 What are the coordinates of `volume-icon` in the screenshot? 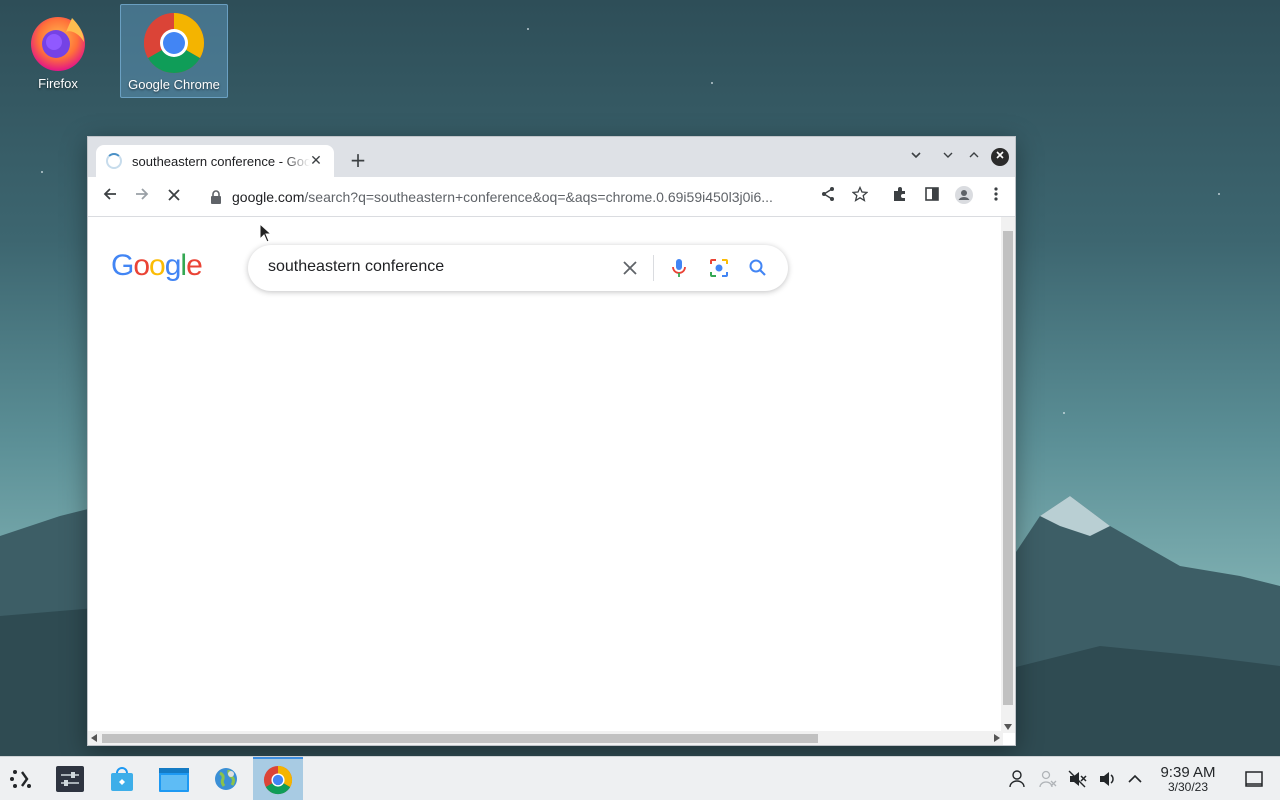 It's located at (1107, 779).